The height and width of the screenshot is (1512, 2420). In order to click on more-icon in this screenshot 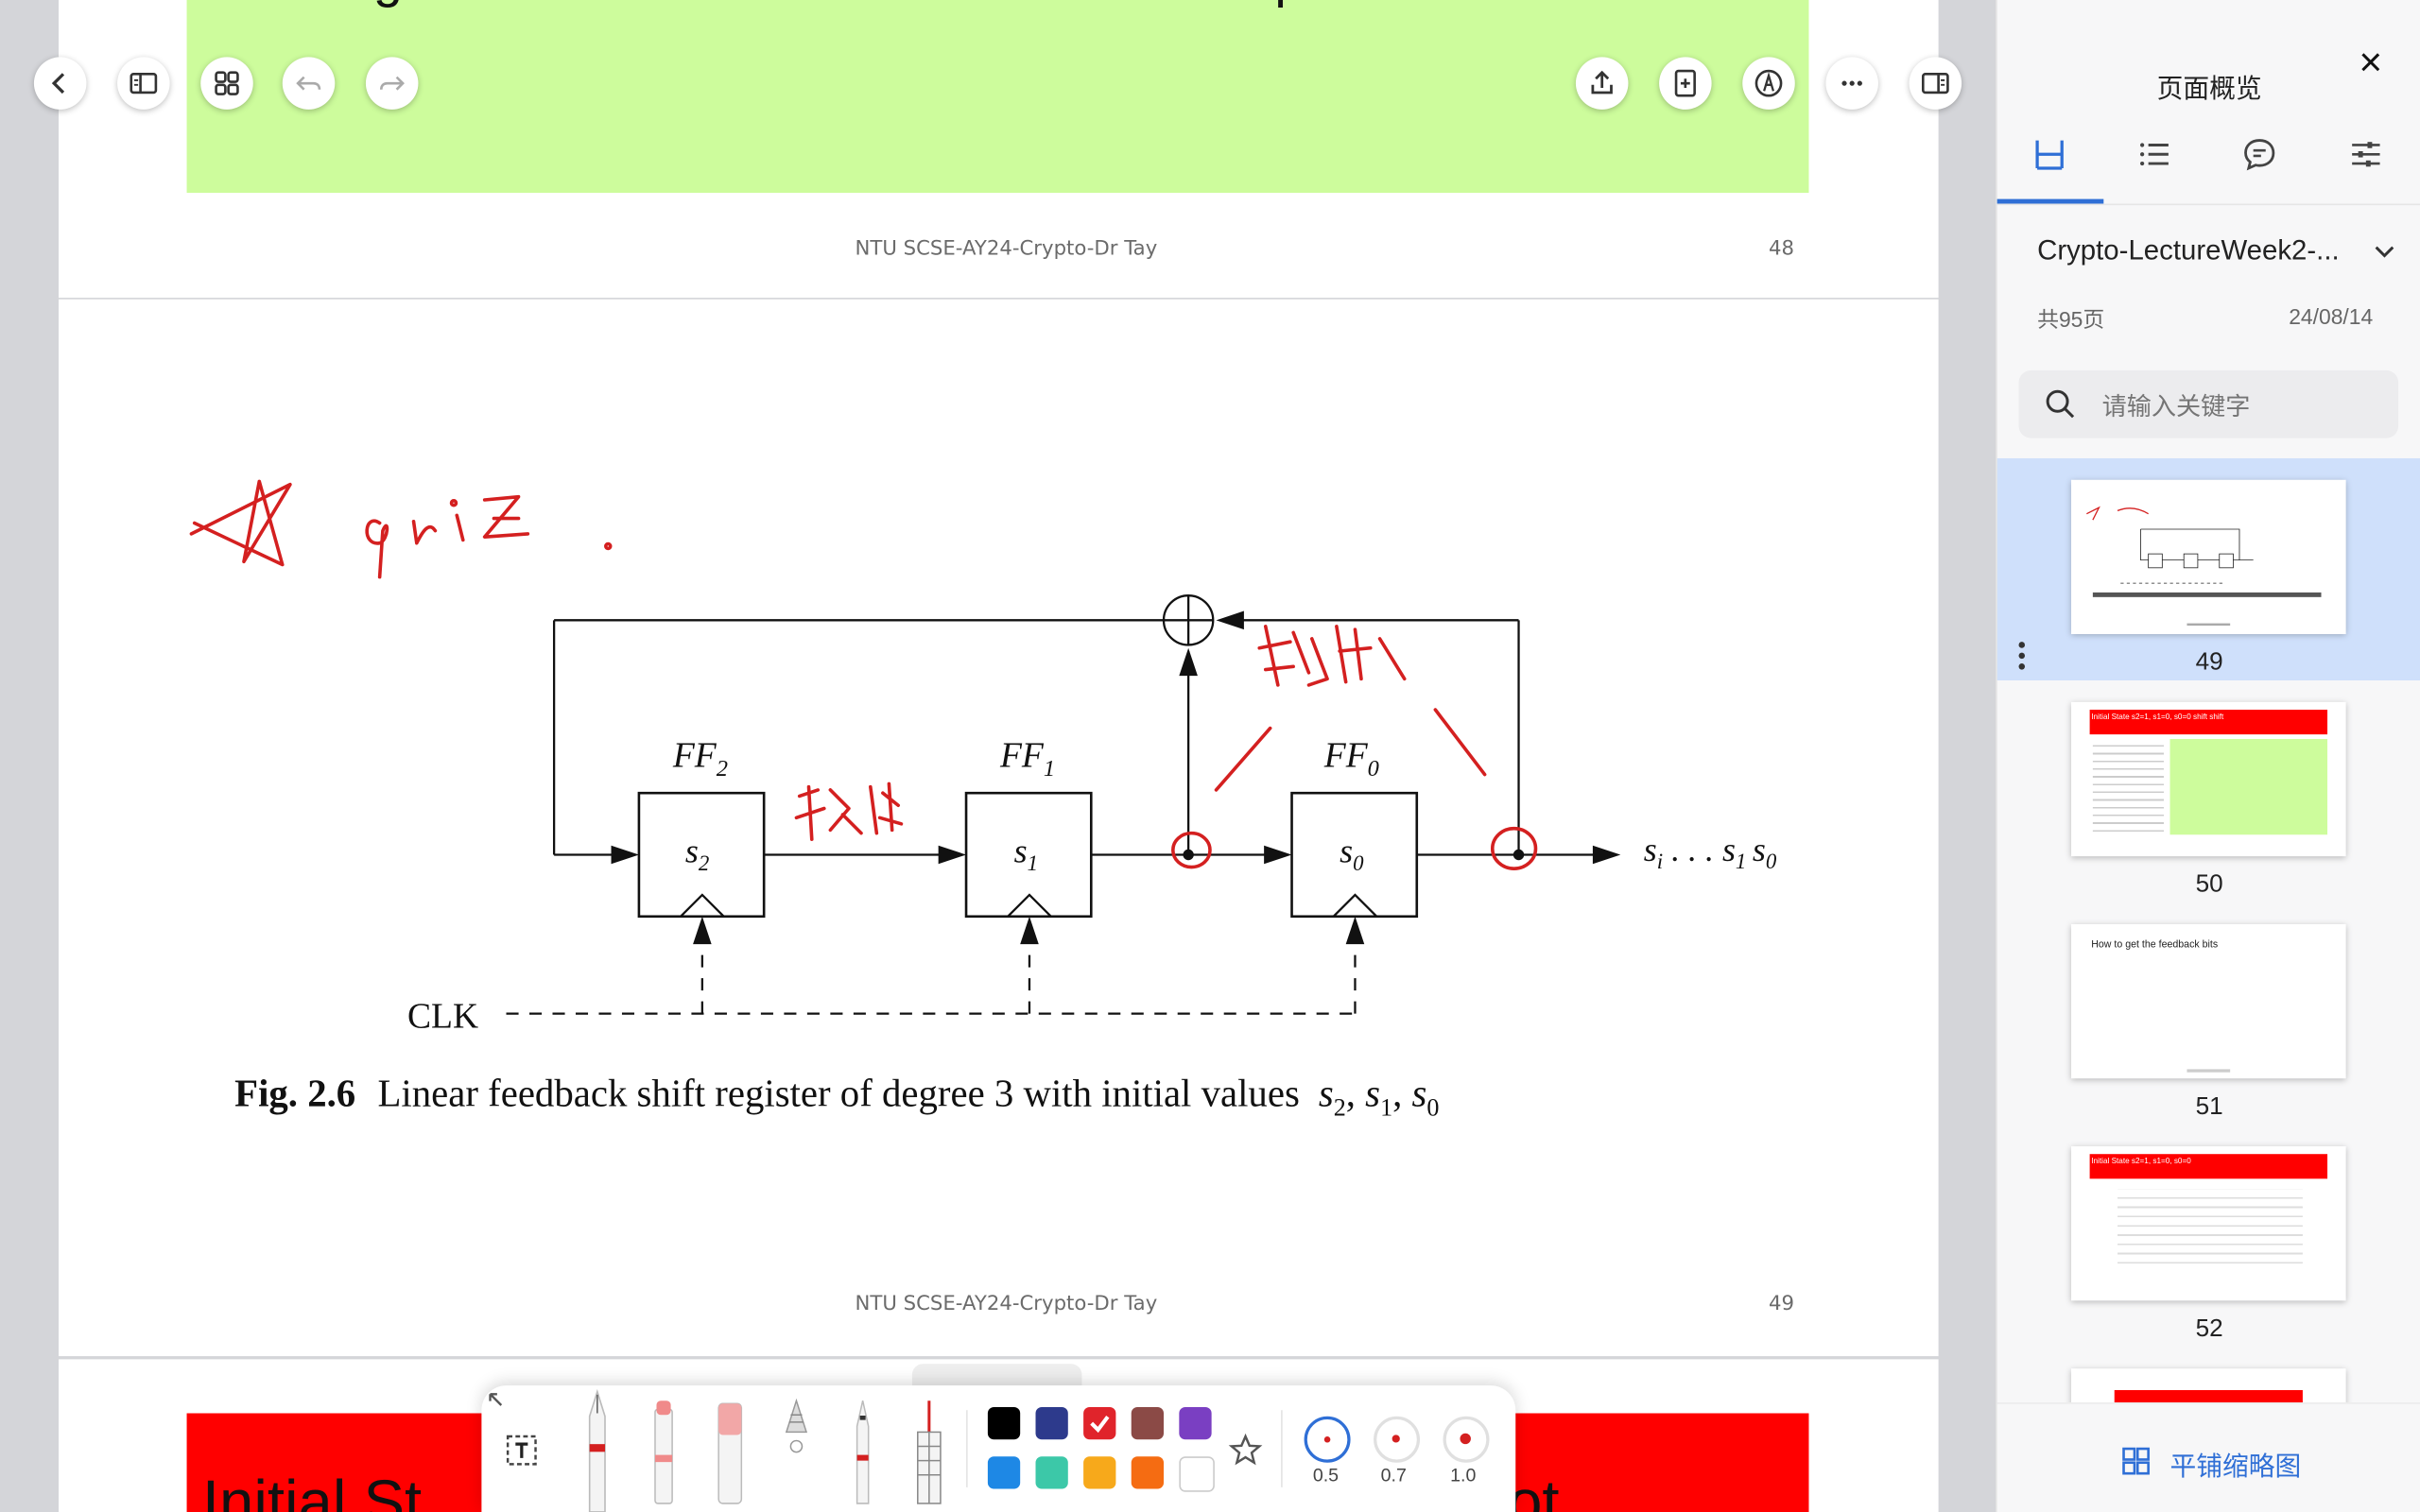, I will do `click(1851, 83)`.